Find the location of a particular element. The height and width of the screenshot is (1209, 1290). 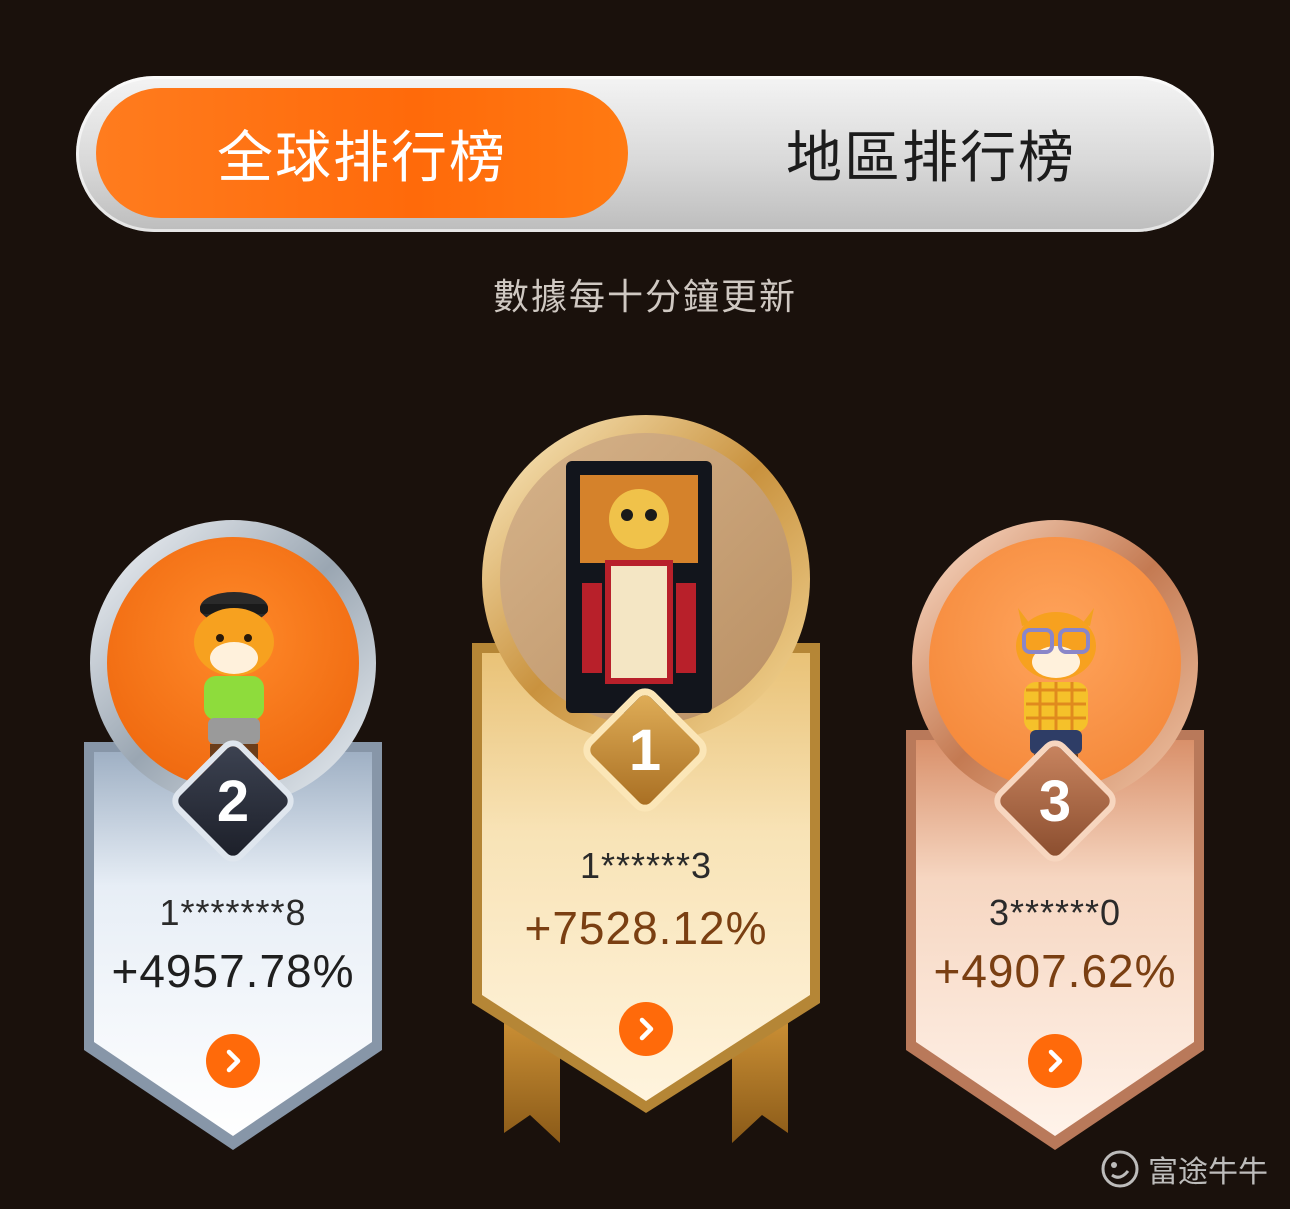

user-id: 1******3 is located at coordinates (646, 865).